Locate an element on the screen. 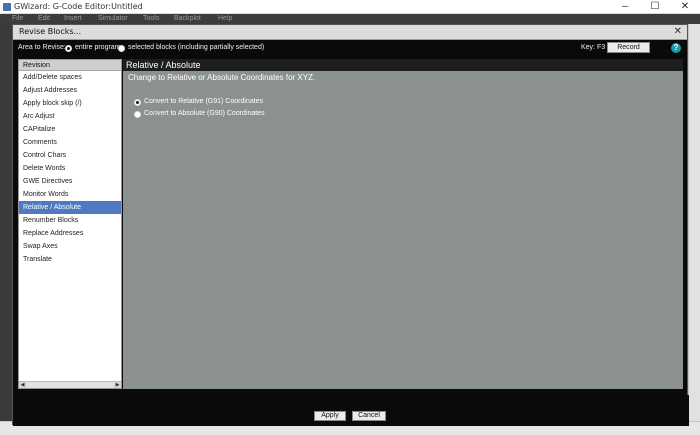 The height and width of the screenshot is (435, 700). list-item-gwe-directives: GWE Directives is located at coordinates (70, 181).